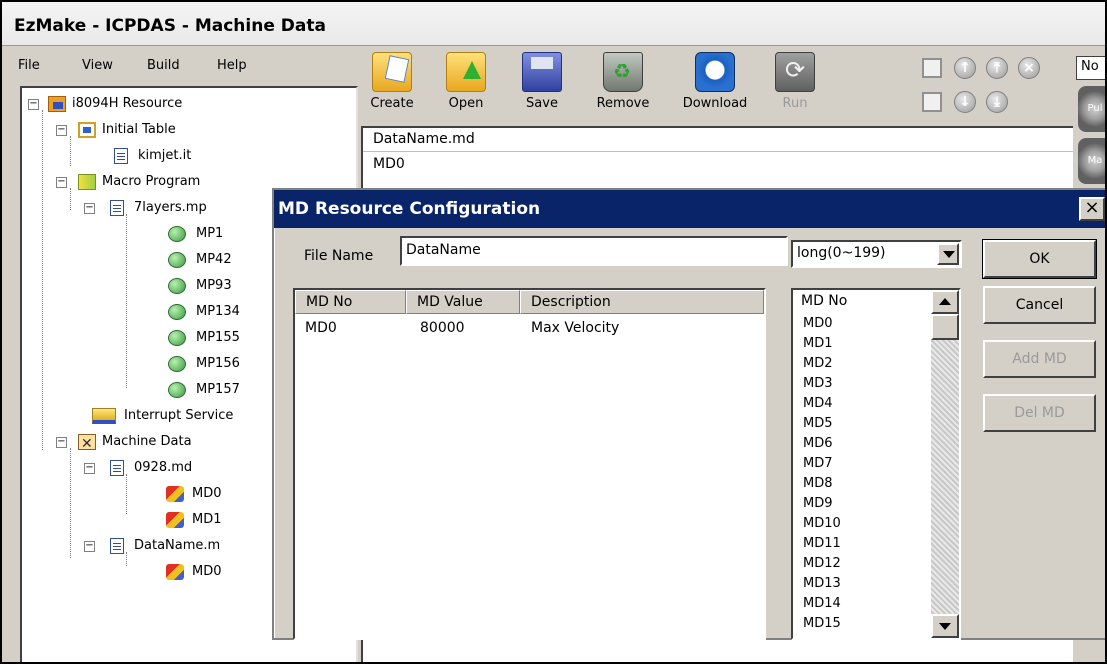 The width and height of the screenshot is (1107, 664). Describe the element at coordinates (87, 444) in the screenshot. I see `machine-tools-icon` at that location.